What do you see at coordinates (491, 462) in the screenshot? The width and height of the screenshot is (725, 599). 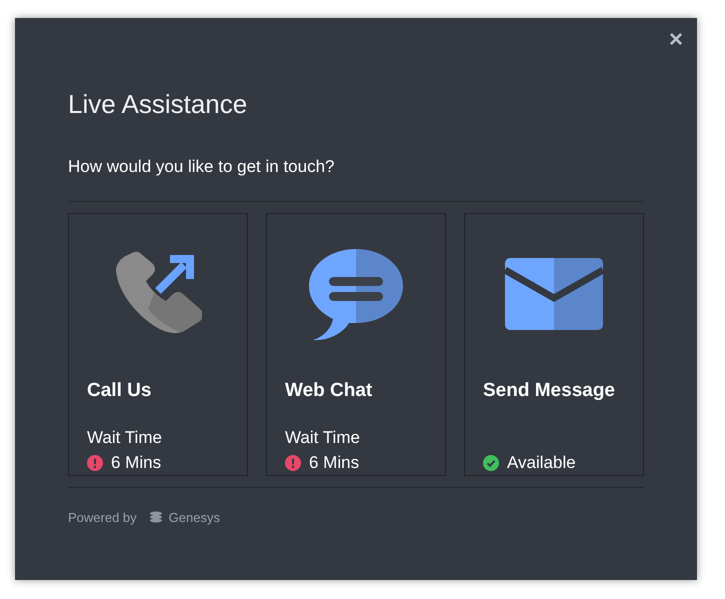 I see `check-circle-icon` at bounding box center [491, 462].